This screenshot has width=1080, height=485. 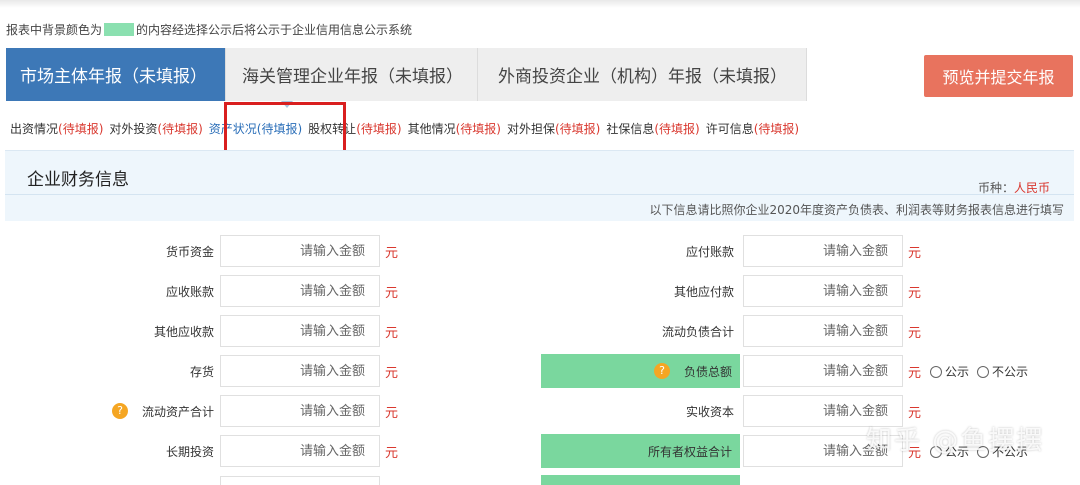 What do you see at coordinates (177, 411) in the screenshot?
I see `field-label-text: 流动资产合计` at bounding box center [177, 411].